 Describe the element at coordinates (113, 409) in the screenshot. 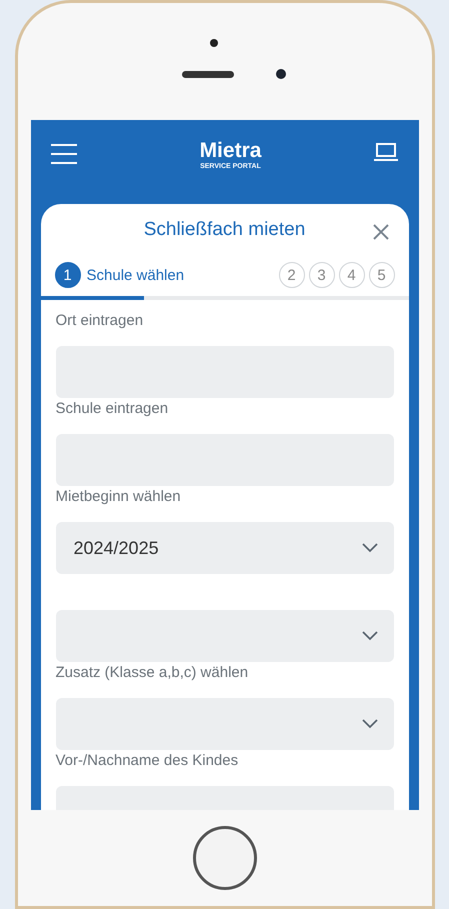

I see `field-label: Schule eintragen` at that location.